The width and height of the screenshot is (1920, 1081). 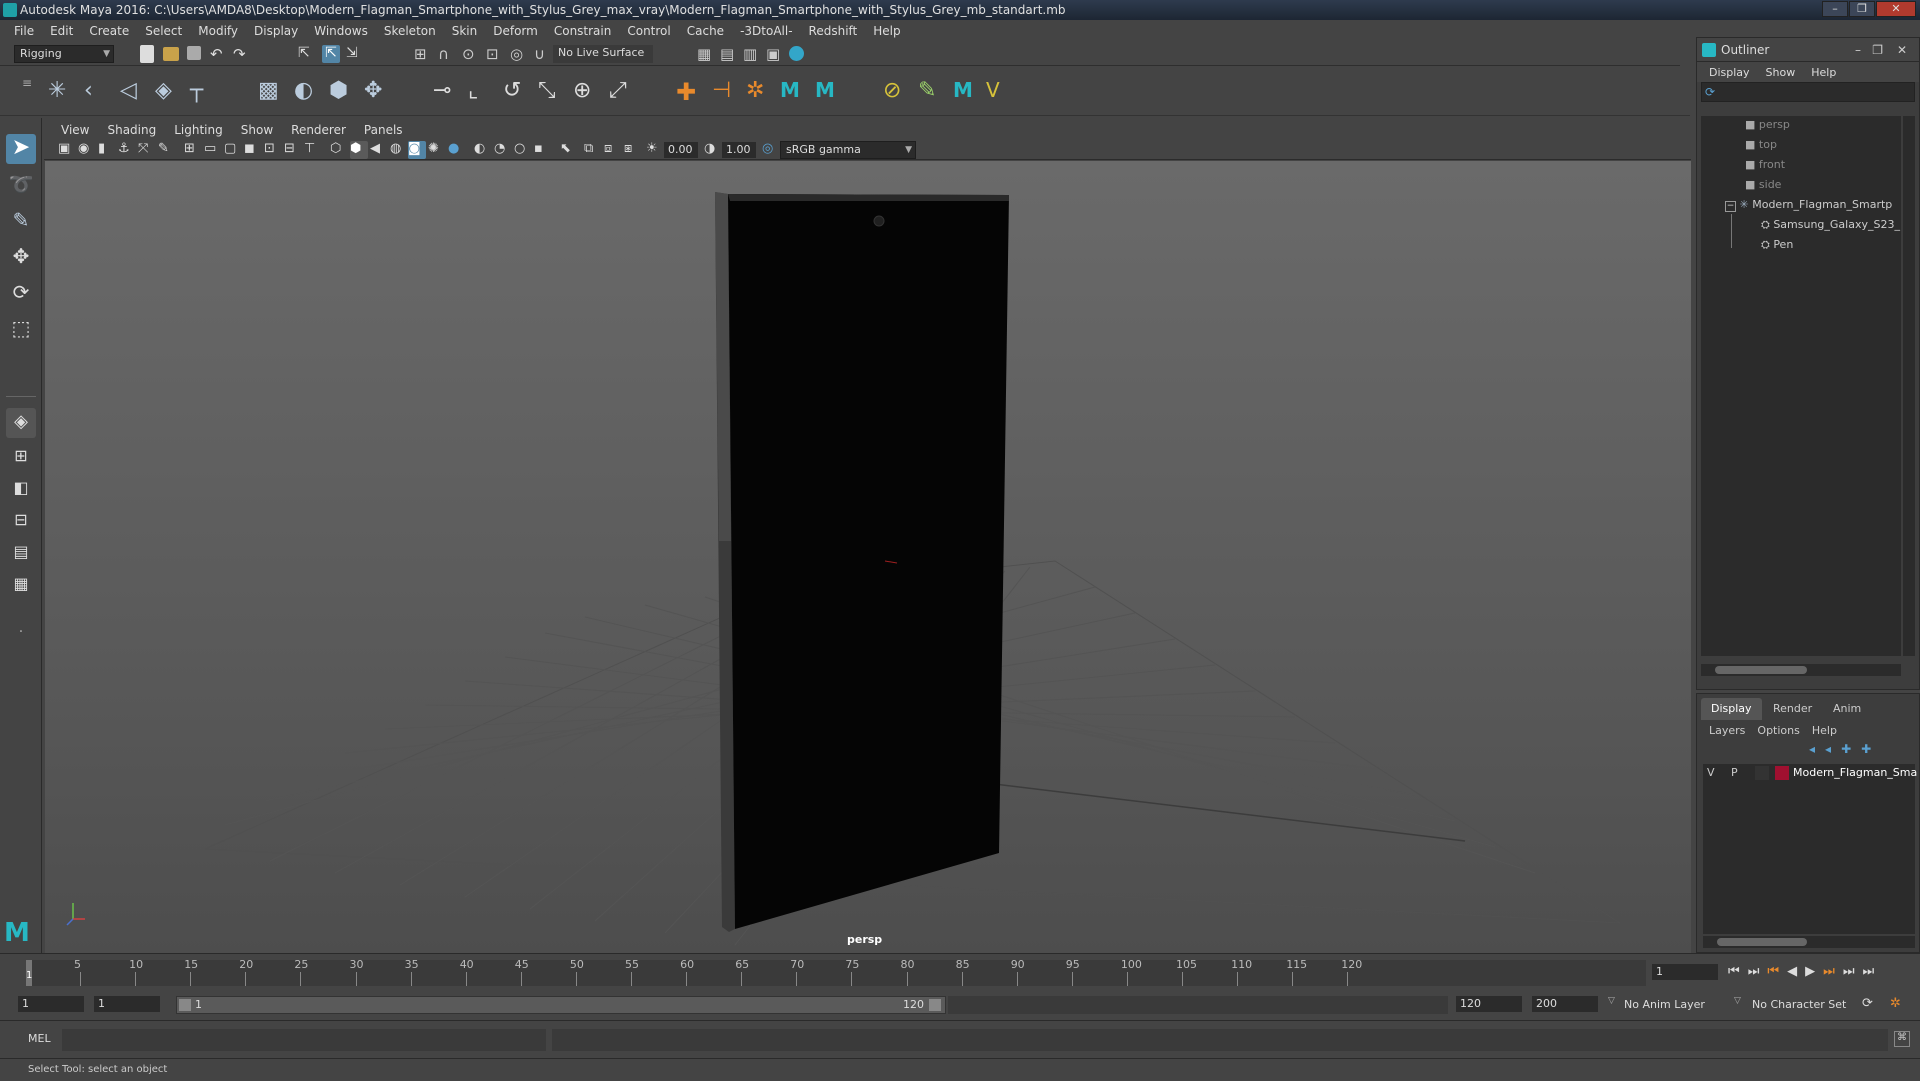 I want to click on select-hierarchy-icon: ⇱, so click(x=307, y=54).